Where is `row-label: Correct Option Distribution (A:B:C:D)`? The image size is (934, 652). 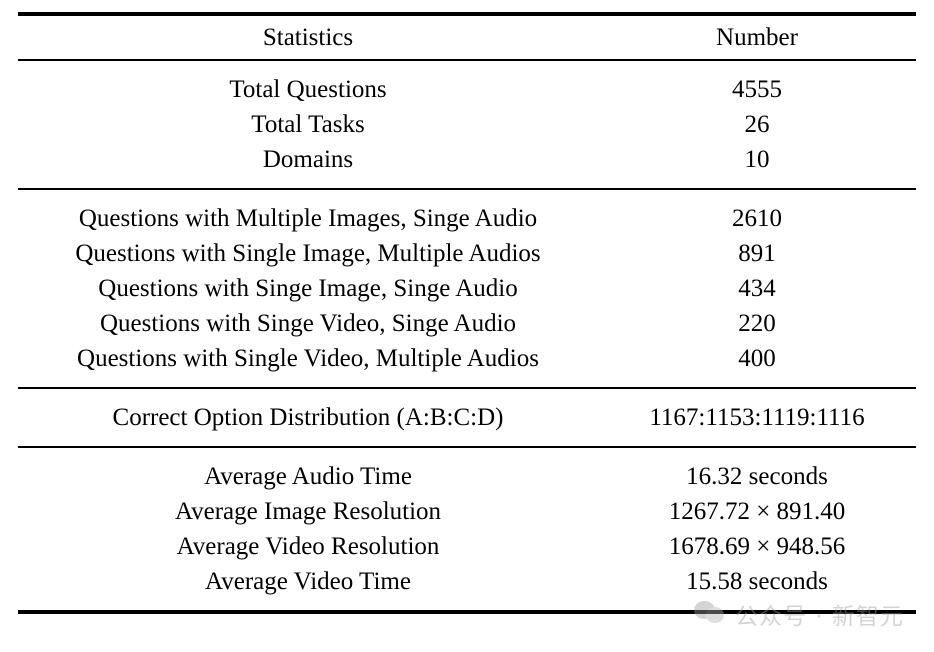 row-label: Correct Option Distribution (A:B:C:D) is located at coordinates (308, 417).